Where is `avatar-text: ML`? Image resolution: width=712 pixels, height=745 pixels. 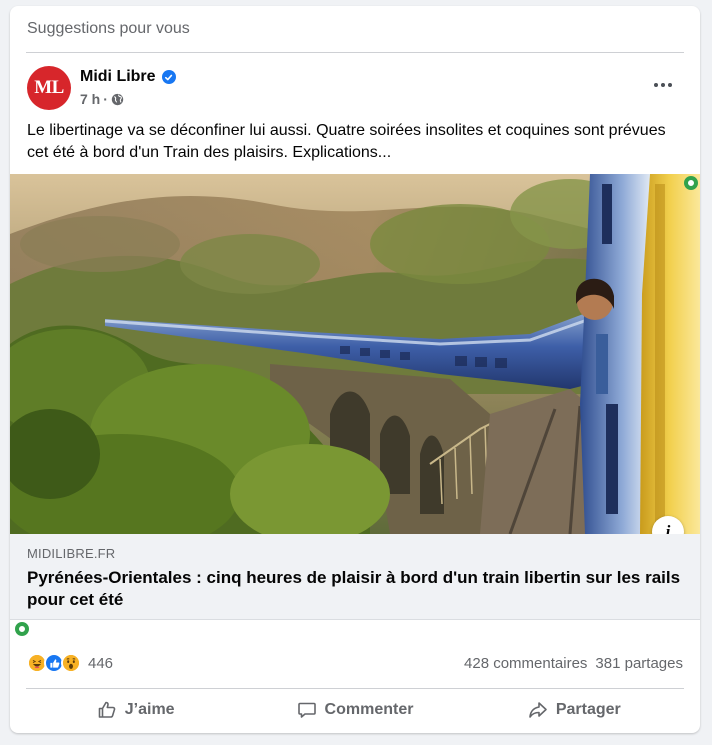 avatar-text: ML is located at coordinates (49, 87).